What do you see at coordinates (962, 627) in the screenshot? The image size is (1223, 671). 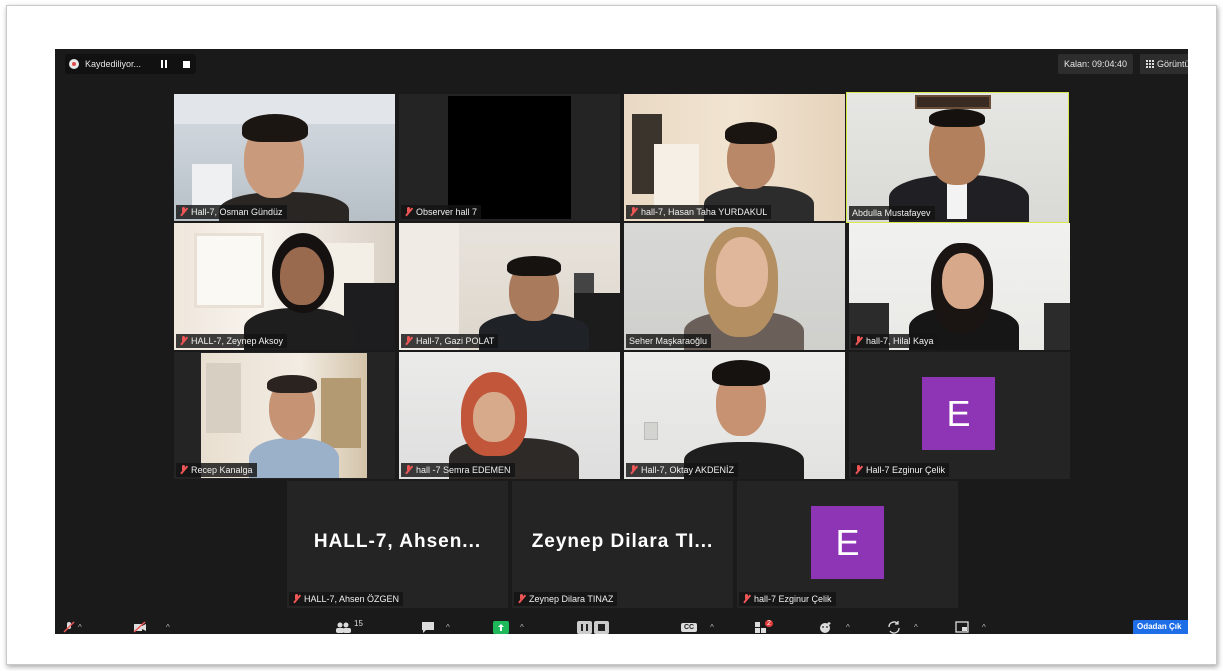 I see `window-icon` at bounding box center [962, 627].